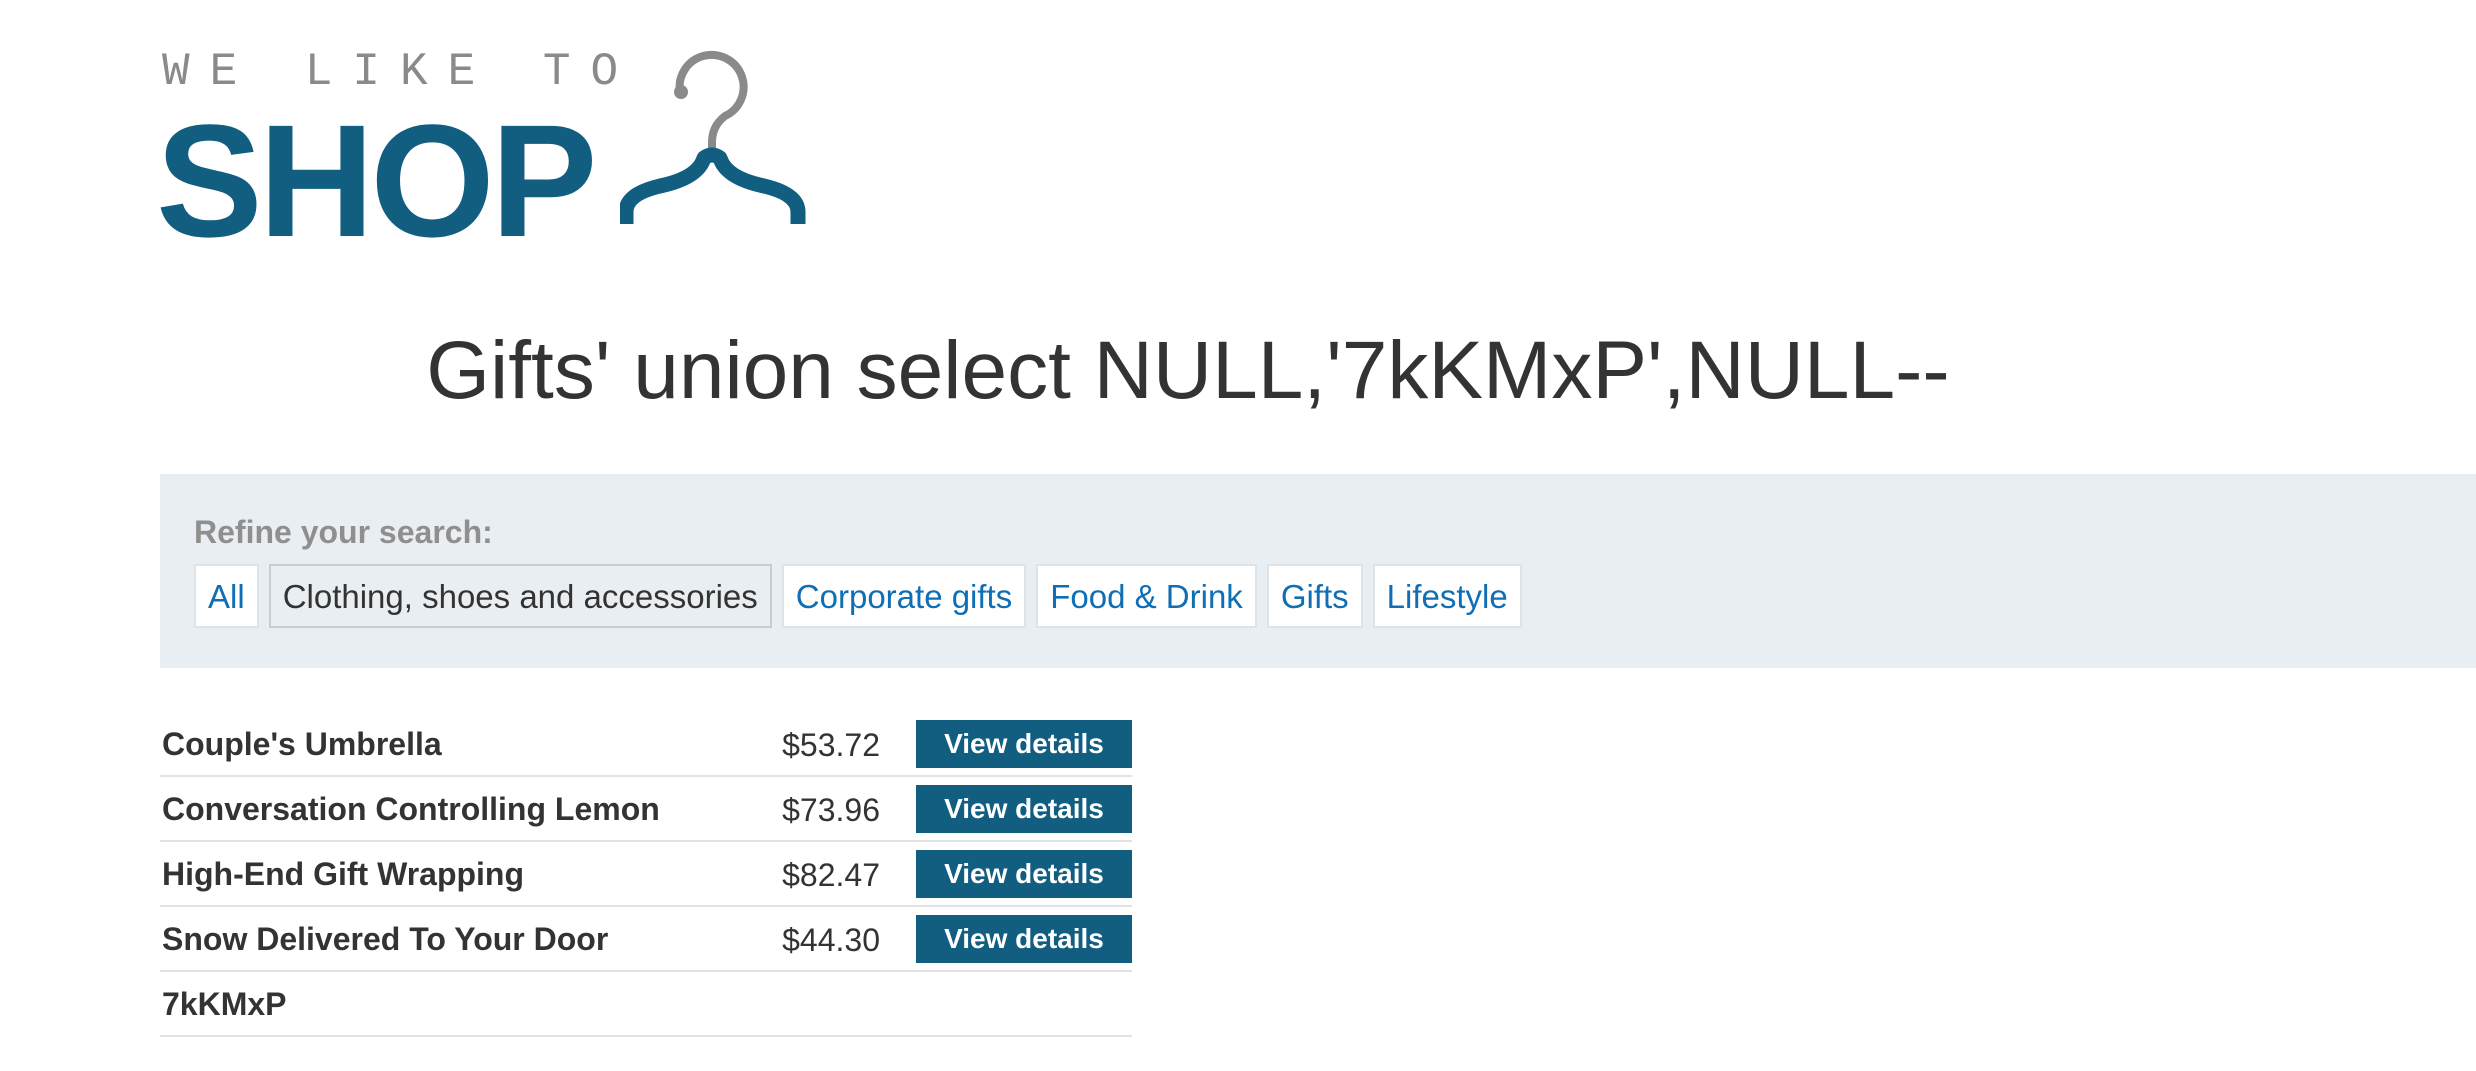 Image resolution: width=2476 pixels, height=1071 pixels. What do you see at coordinates (411, 809) in the screenshot?
I see `product-name: Conversation Controlling Lemon` at bounding box center [411, 809].